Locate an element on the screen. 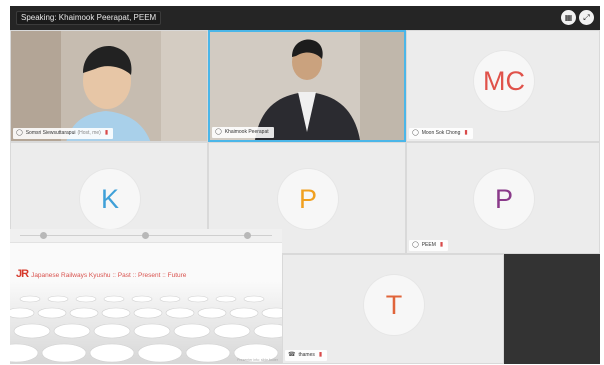 Image resolution: width=604 pixels, height=365 pixels. slide-footer: Presenter info: slide footer is located at coordinates (257, 360).